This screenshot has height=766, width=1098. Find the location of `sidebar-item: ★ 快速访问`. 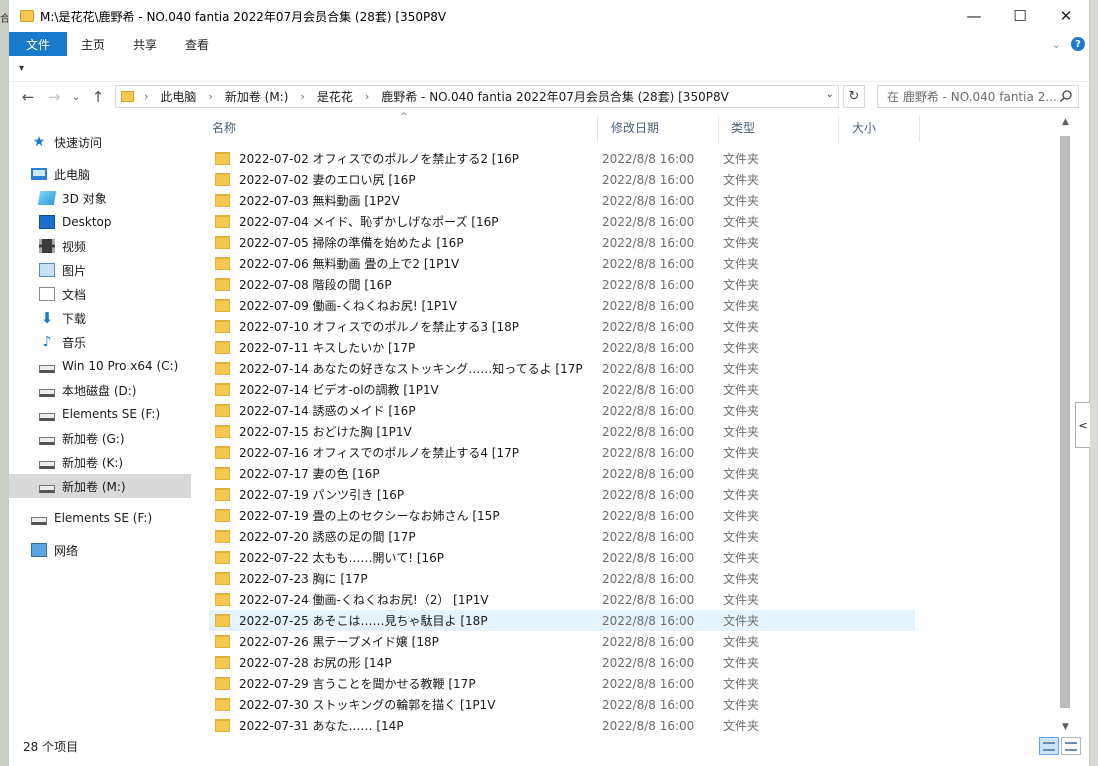

sidebar-item: ★ 快速访问 is located at coordinates (100, 142).